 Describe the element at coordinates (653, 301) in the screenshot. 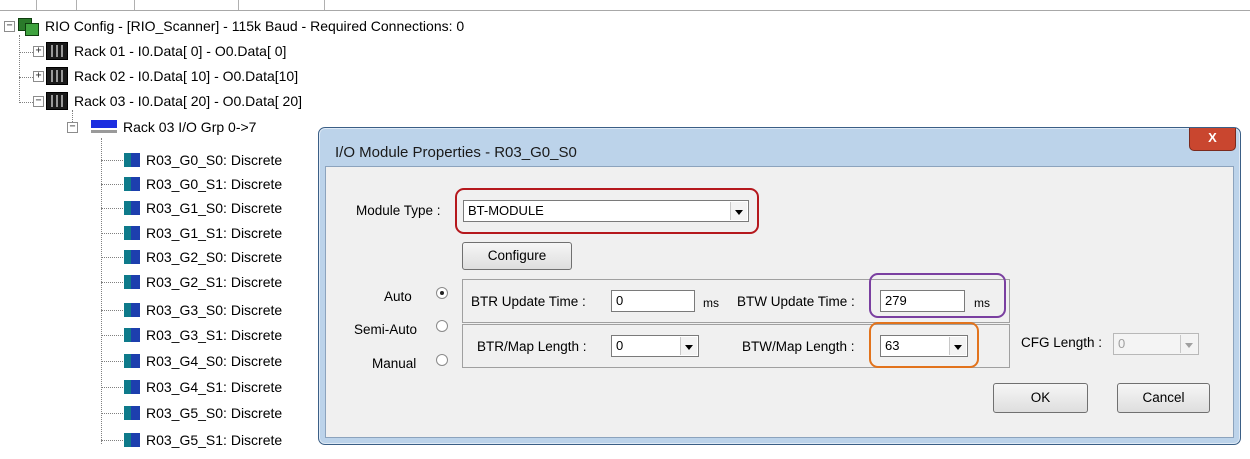

I see `btr-update-input: 0` at that location.